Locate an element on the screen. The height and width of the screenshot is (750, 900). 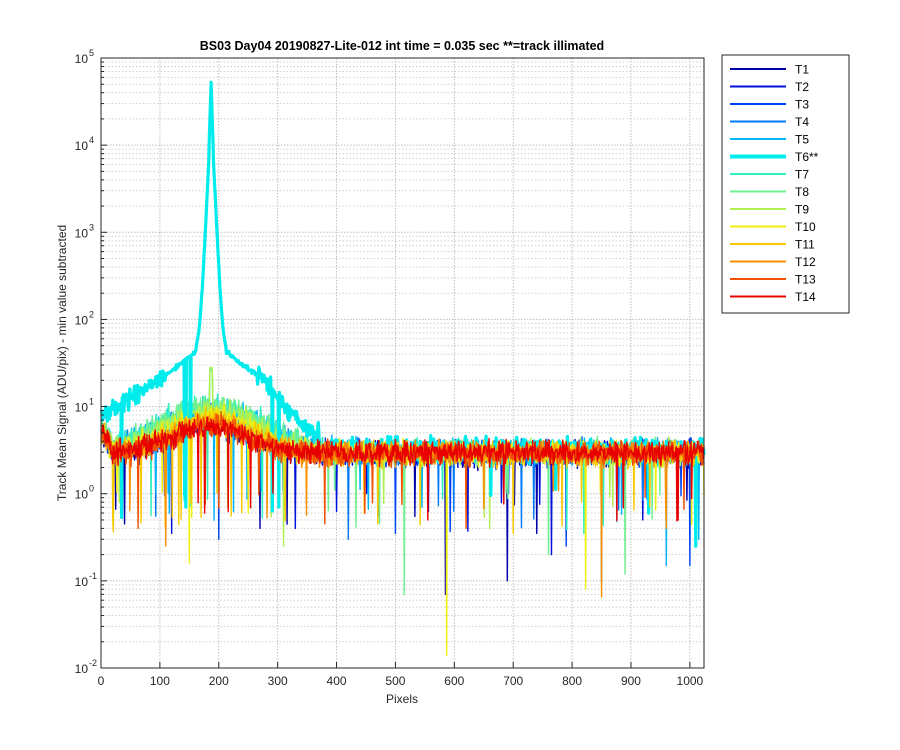
x-tick-label: 500 is located at coordinates (395, 681).